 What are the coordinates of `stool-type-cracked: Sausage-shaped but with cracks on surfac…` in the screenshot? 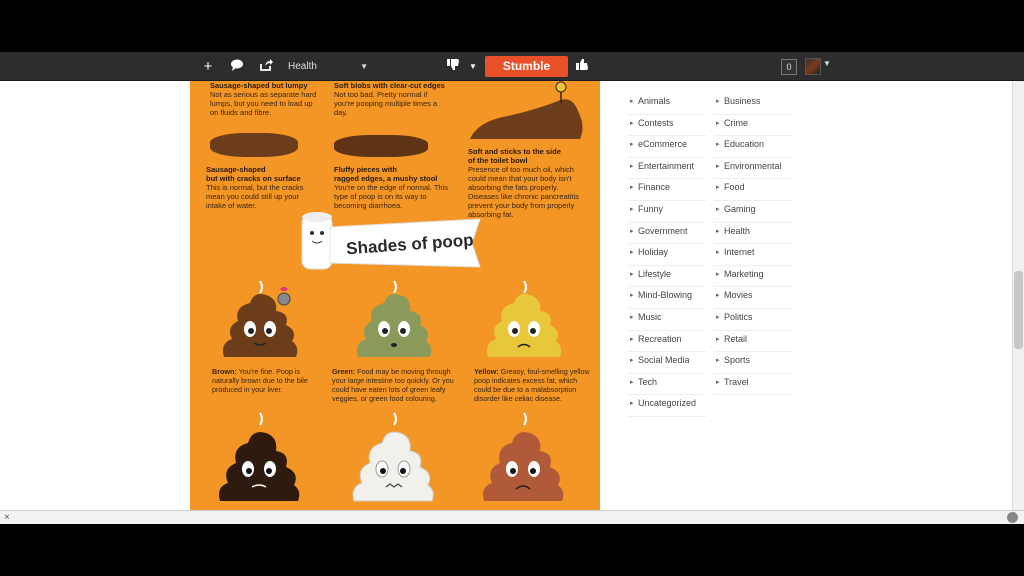 It's located at (262, 187).